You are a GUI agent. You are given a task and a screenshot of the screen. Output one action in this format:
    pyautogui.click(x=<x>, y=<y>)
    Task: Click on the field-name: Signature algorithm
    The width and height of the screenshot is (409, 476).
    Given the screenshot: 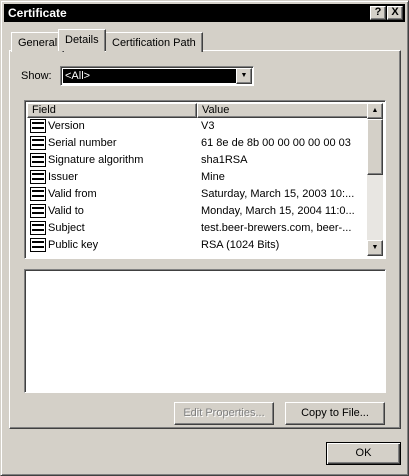 What is the action you would take?
    pyautogui.click(x=96, y=160)
    